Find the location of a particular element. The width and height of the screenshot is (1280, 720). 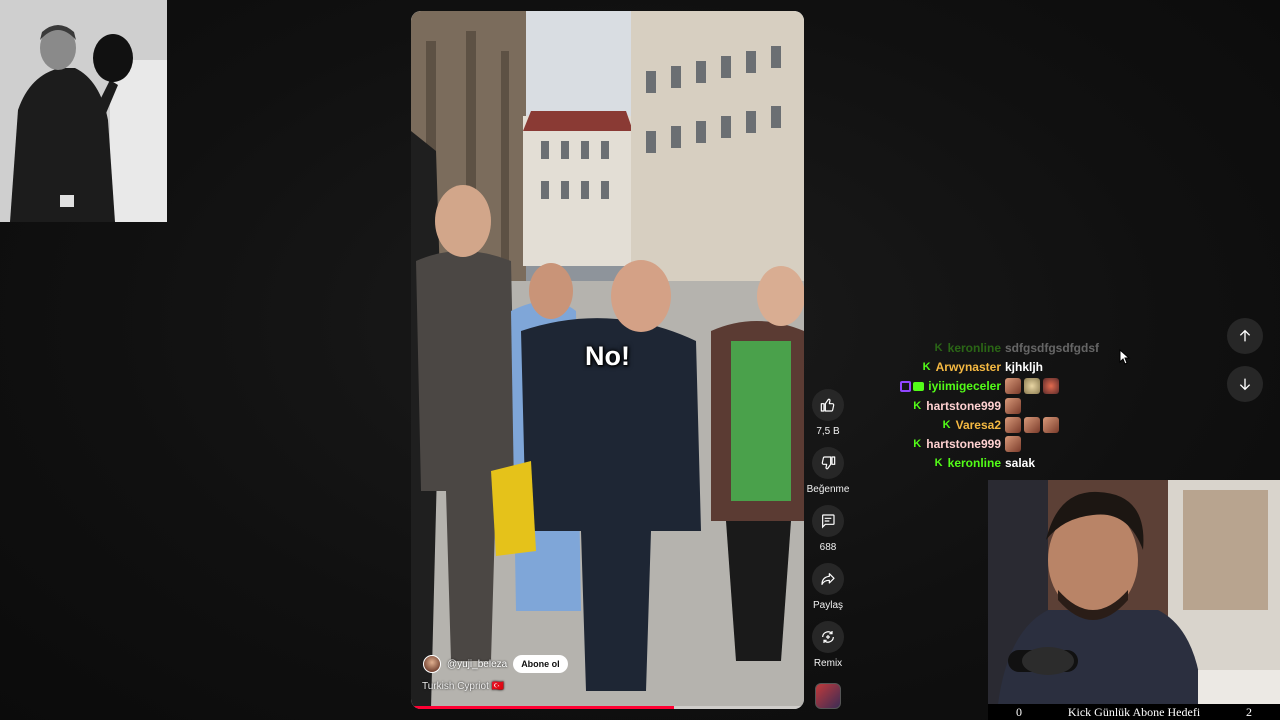

twitch-badge-icon is located at coordinates (906, 386).